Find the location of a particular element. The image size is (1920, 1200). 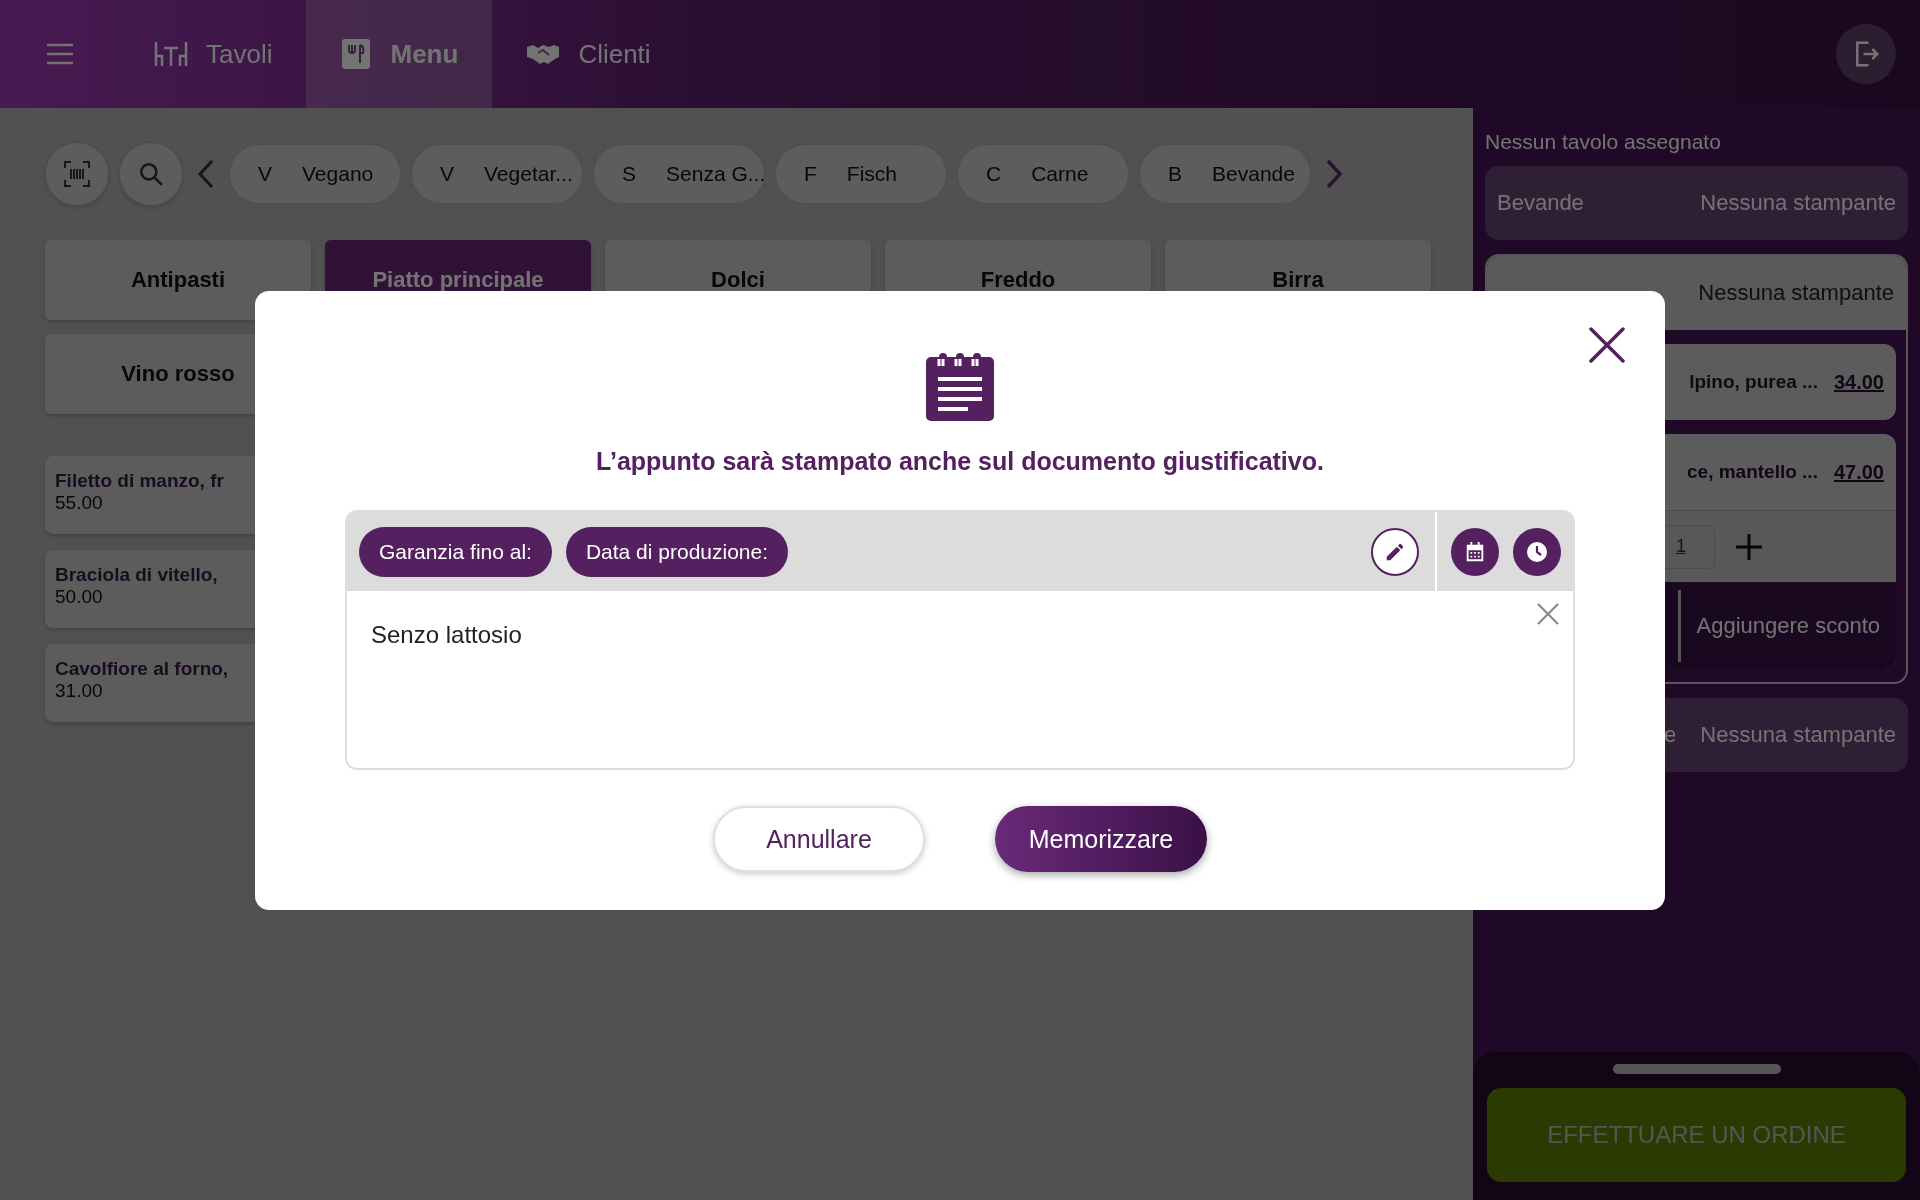

filter-chip: V Vegano is located at coordinates (315, 174).